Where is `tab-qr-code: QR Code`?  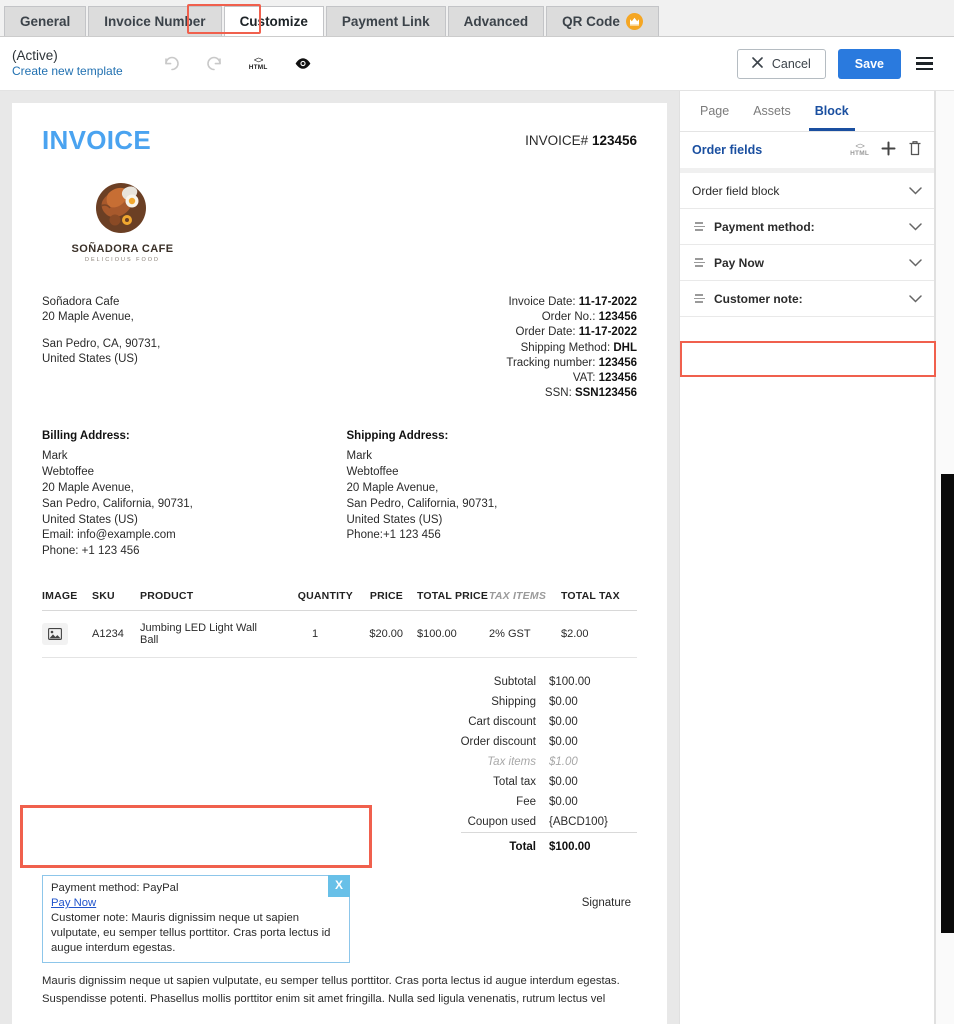
tab-qr-code: QR Code is located at coordinates (602, 21).